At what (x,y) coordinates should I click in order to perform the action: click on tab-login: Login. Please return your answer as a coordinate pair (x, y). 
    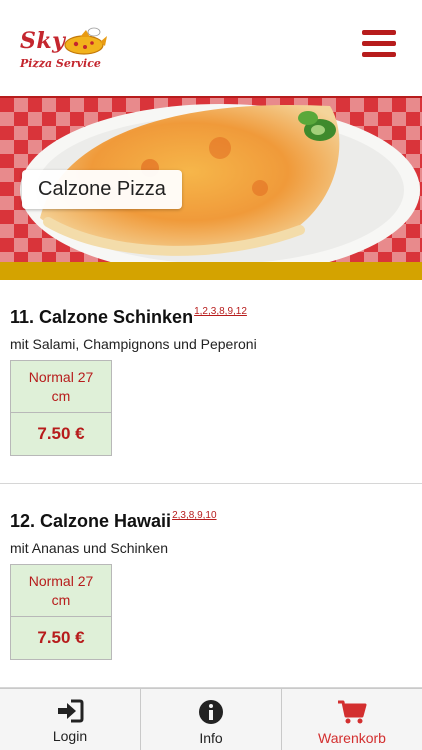
    Looking at the image, I should click on (70, 719).